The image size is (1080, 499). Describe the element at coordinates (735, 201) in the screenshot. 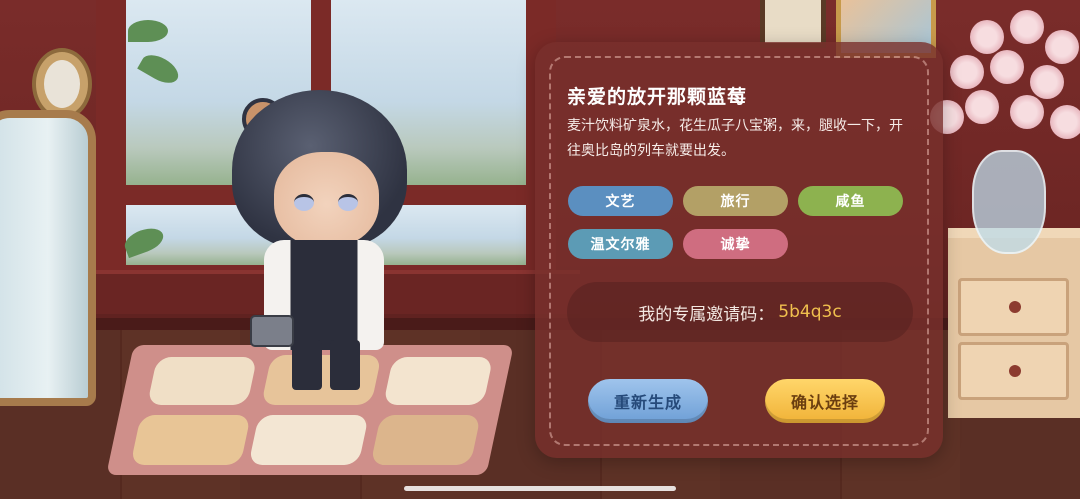

I see `tag-chip: 旅行` at that location.